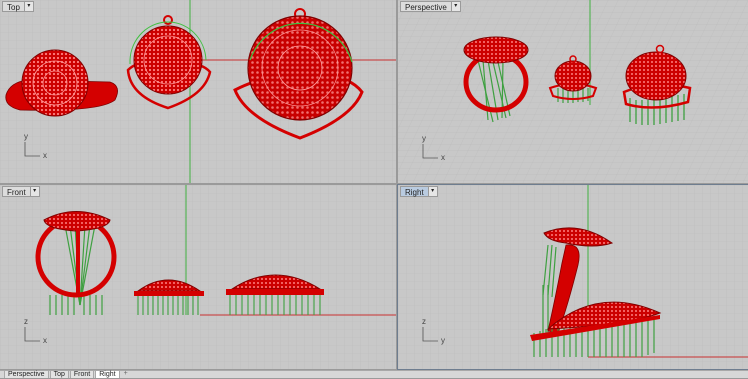 This screenshot has height=379, width=748. Describe the element at coordinates (16, 191) in the screenshot. I see `viewport-title-label: Front` at that location.